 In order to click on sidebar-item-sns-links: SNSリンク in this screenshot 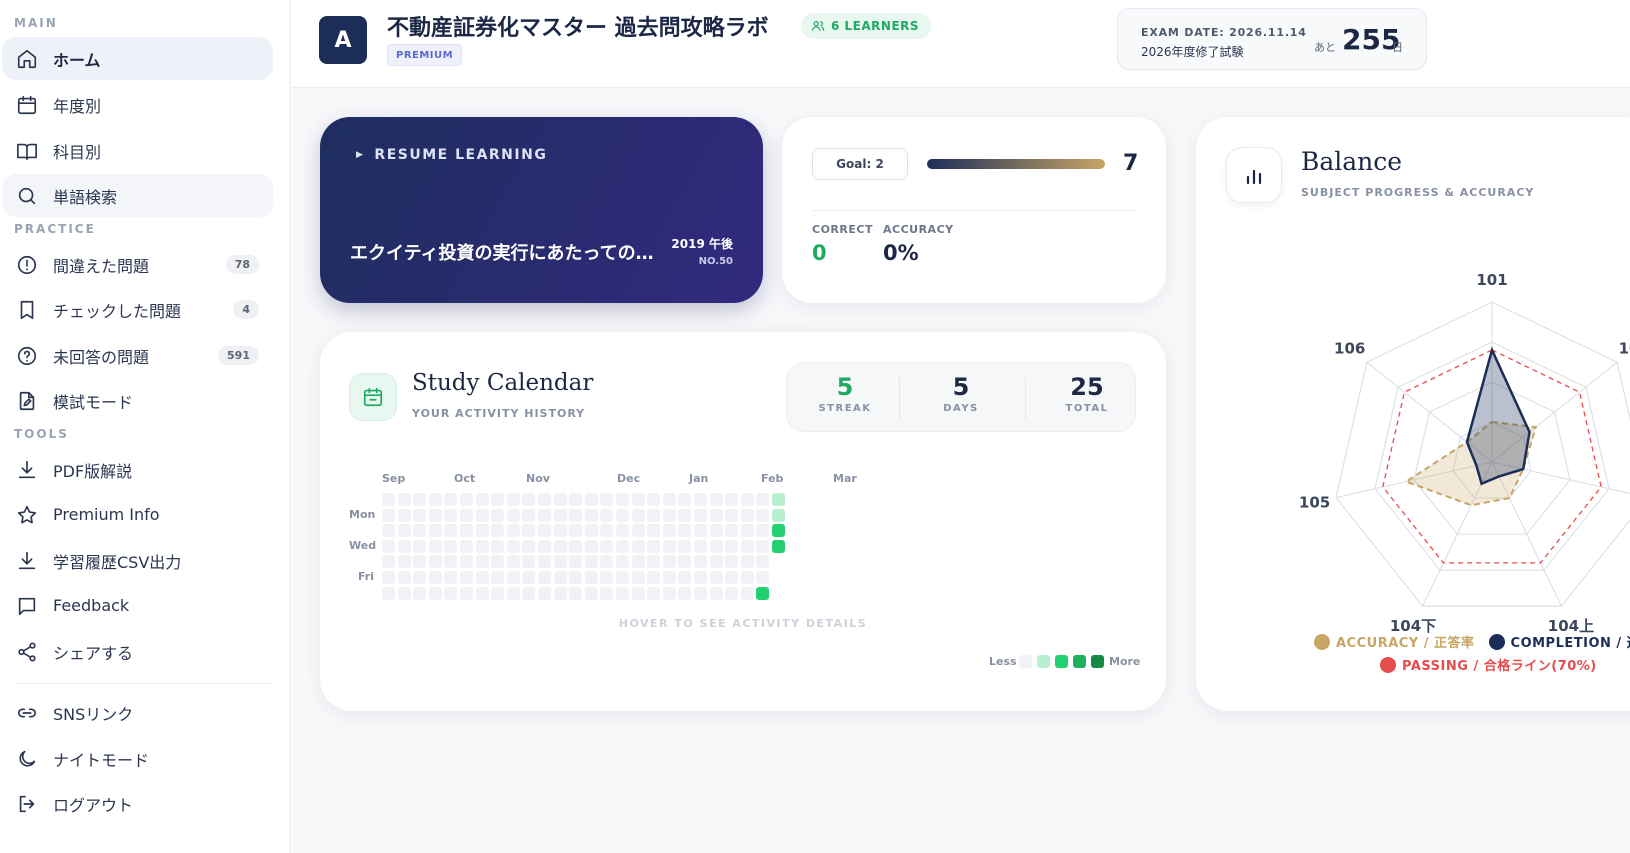, I will do `click(137, 712)`.